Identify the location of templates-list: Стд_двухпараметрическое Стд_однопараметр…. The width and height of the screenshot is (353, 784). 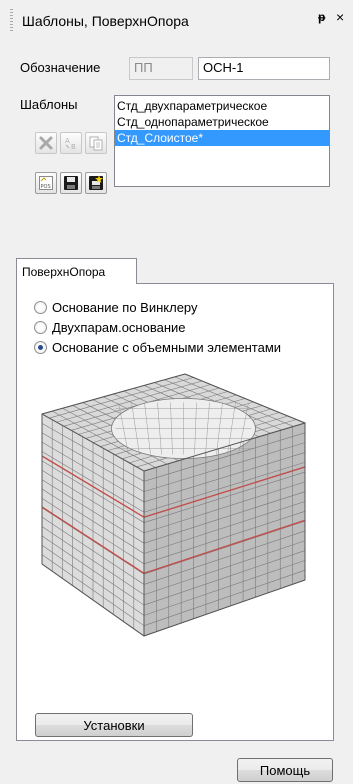
(222, 141).